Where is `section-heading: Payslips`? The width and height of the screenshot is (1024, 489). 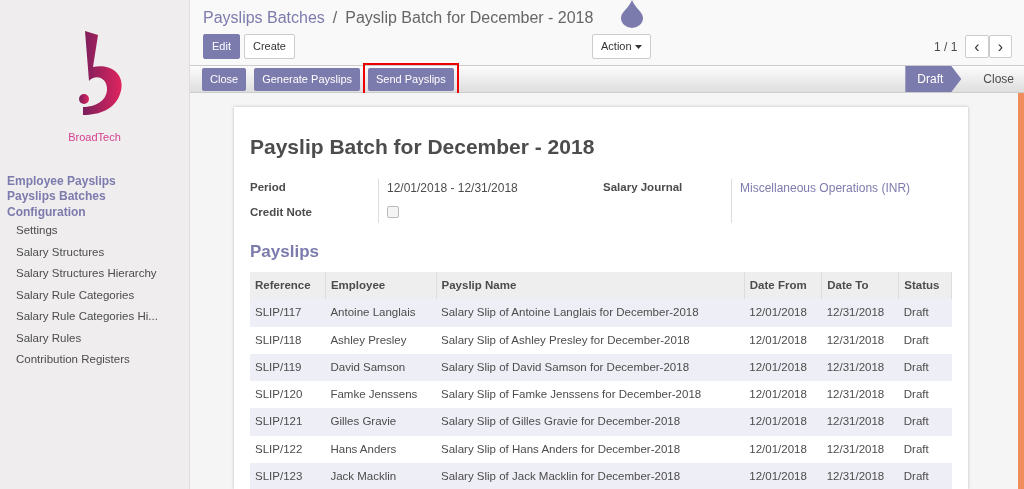
section-heading: Payslips is located at coordinates (285, 251).